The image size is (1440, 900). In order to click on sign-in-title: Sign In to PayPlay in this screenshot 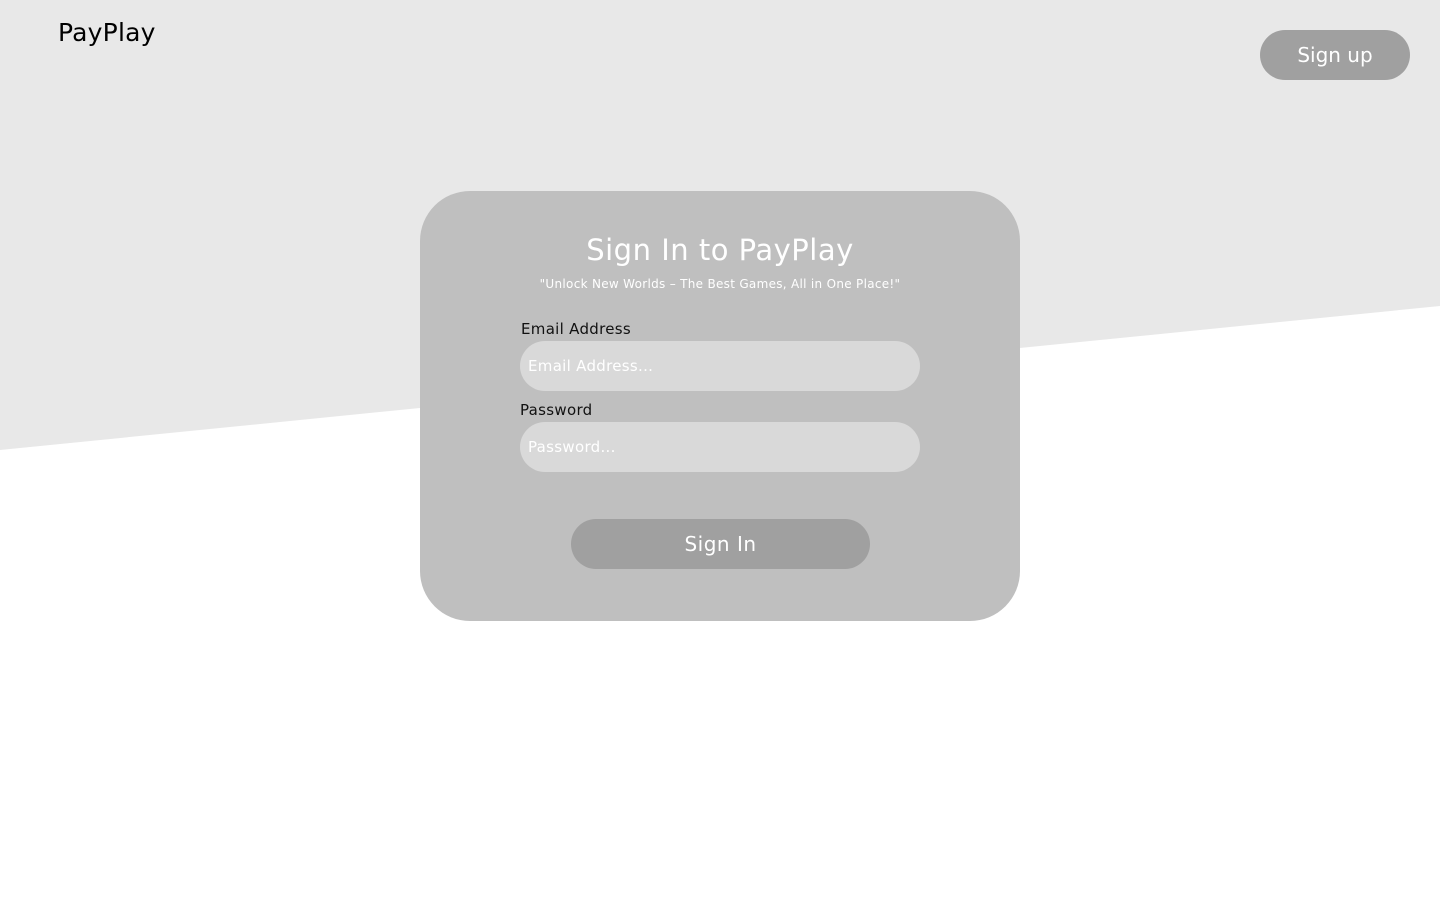, I will do `click(720, 250)`.